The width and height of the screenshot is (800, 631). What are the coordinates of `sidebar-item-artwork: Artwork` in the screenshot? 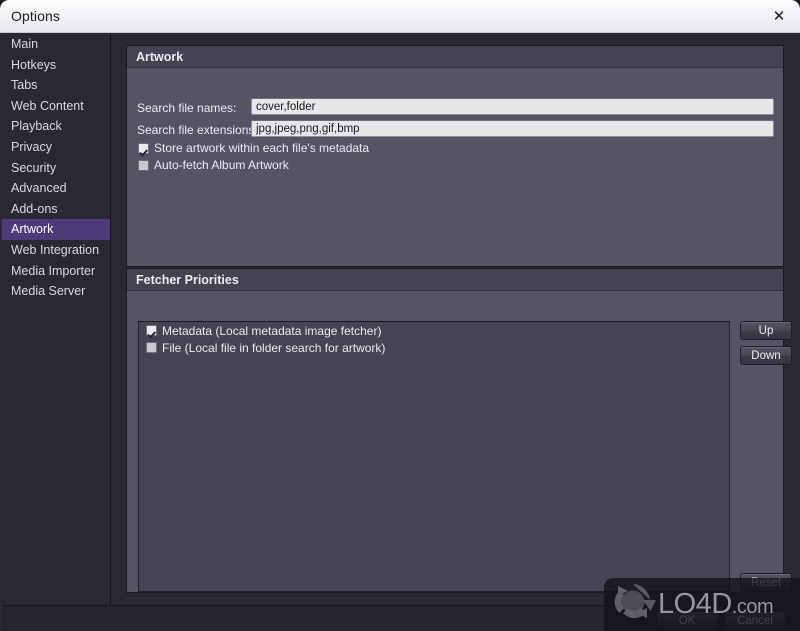 It's located at (56, 229).